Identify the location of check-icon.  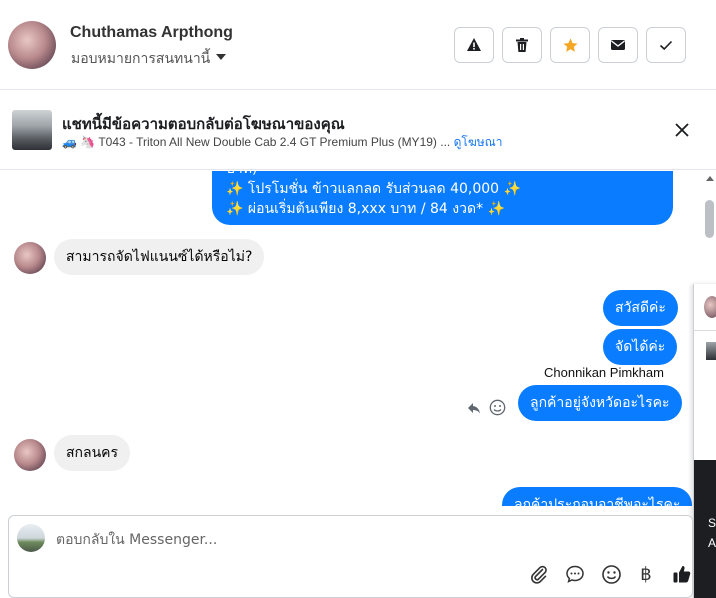
(666, 45).